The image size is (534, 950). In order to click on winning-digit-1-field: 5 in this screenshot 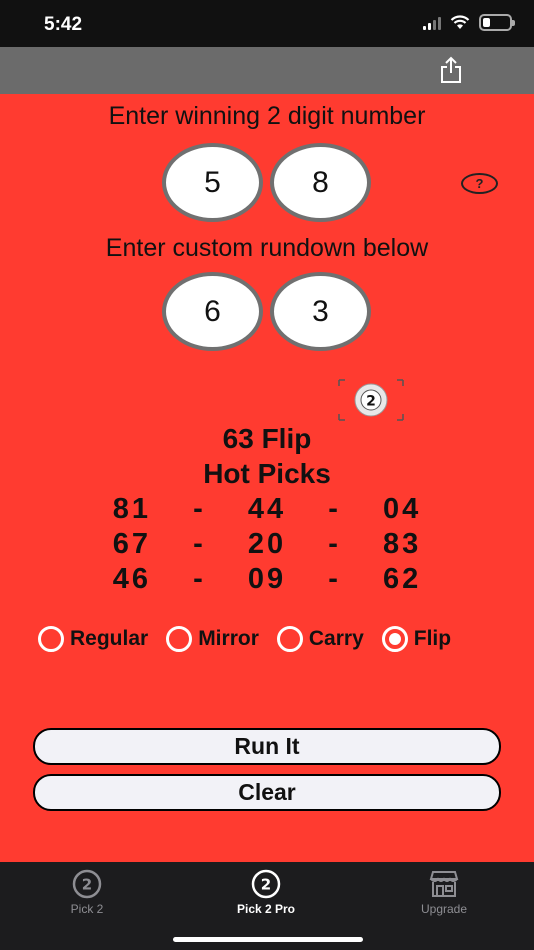, I will do `click(212, 182)`.